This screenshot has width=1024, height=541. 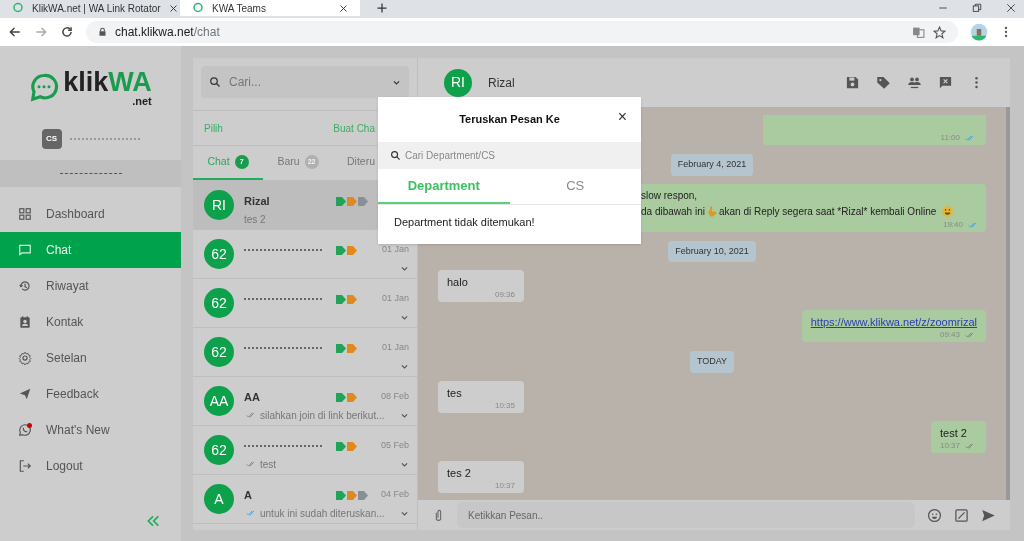 What do you see at coordinates (953, 433) in the screenshot?
I see `message-text: test 2` at bounding box center [953, 433].